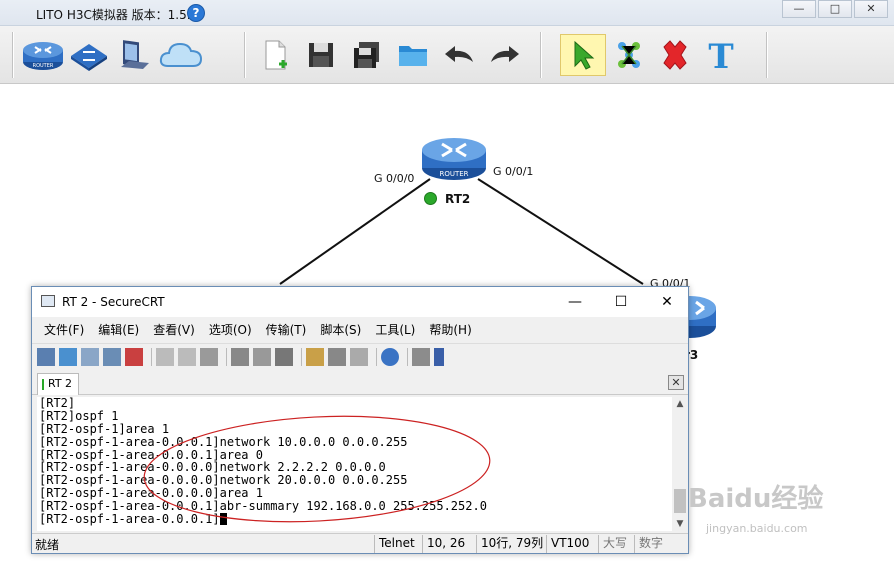 This screenshot has height=561, width=894. What do you see at coordinates (458, 199) in the screenshot?
I see `router-rt2-label: RT2` at bounding box center [458, 199].